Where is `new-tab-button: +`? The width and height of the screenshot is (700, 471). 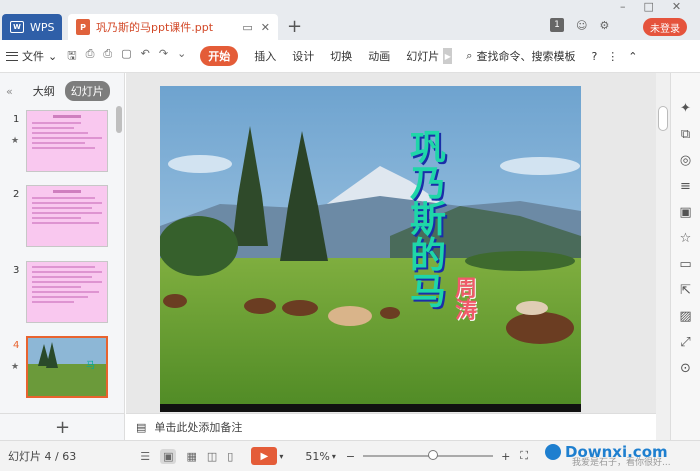 new-tab-button: + is located at coordinates (294, 26).